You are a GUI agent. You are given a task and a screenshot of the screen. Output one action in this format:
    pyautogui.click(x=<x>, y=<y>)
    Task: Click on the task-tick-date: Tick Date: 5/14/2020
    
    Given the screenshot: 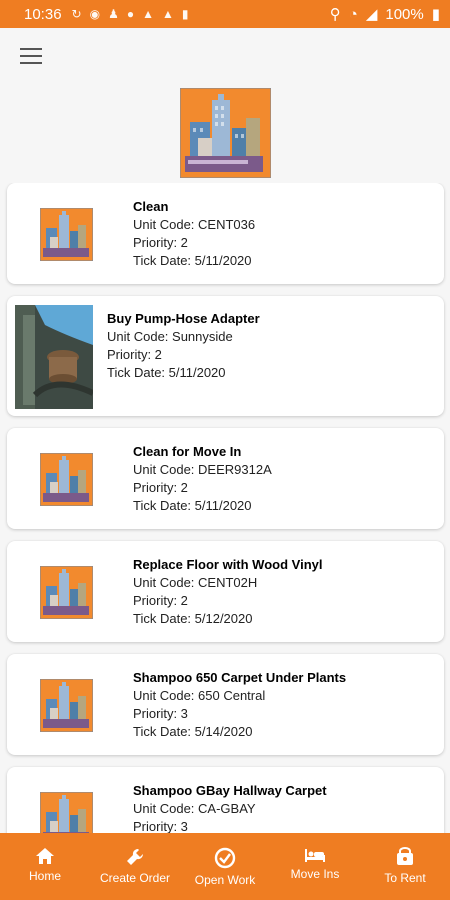 What is the action you would take?
    pyautogui.click(x=193, y=731)
    